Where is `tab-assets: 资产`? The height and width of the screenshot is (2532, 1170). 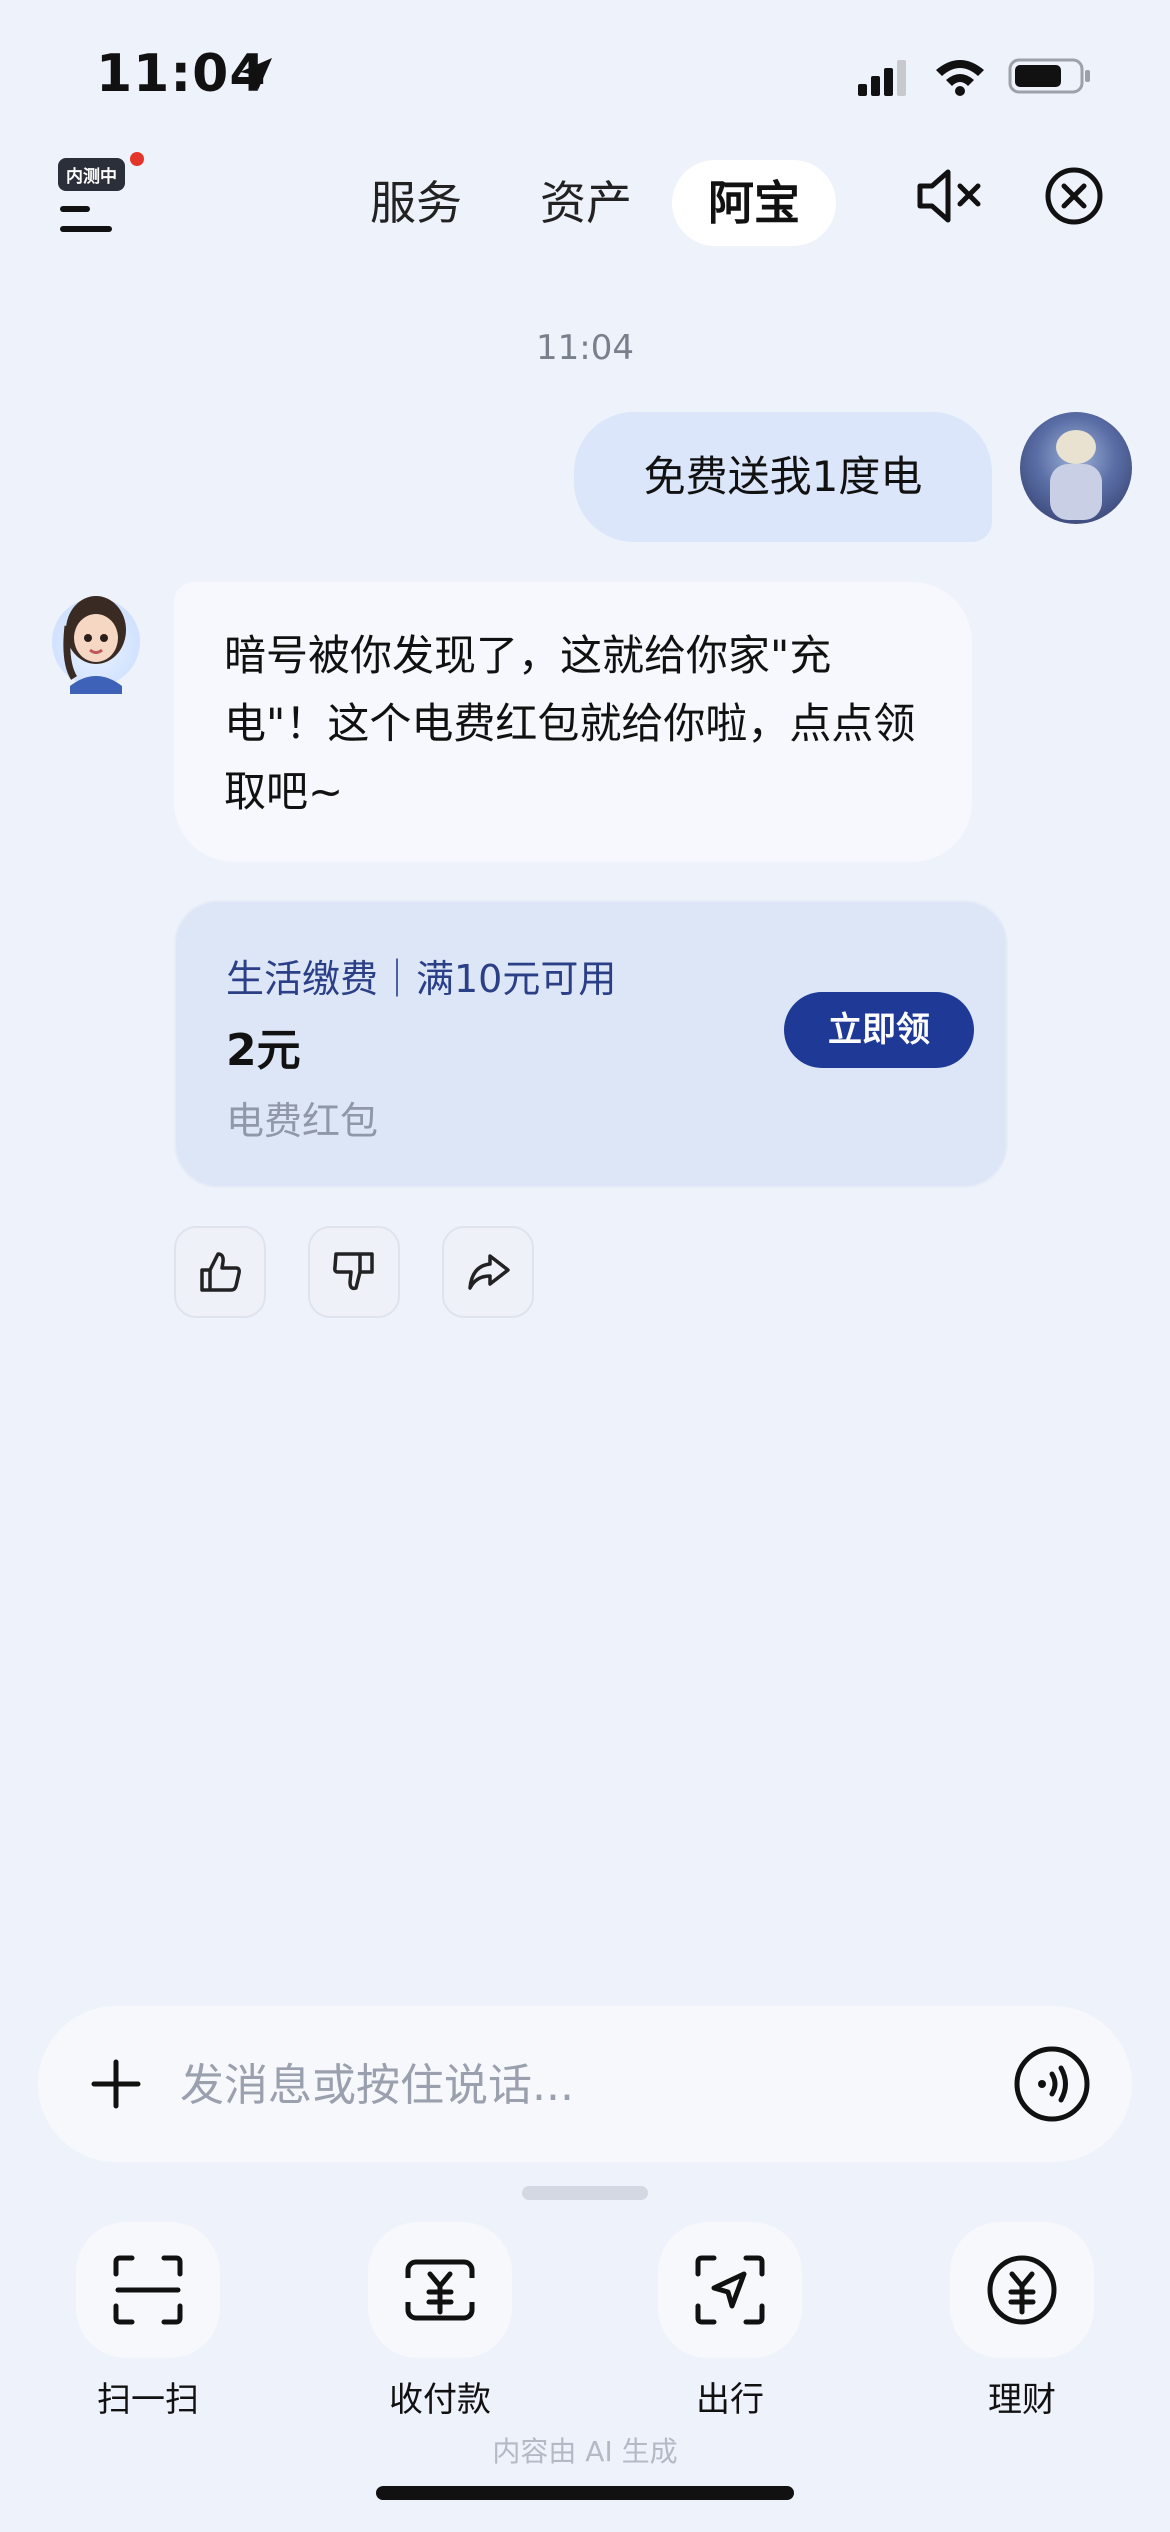
tab-assets: 资产 is located at coordinates (586, 203).